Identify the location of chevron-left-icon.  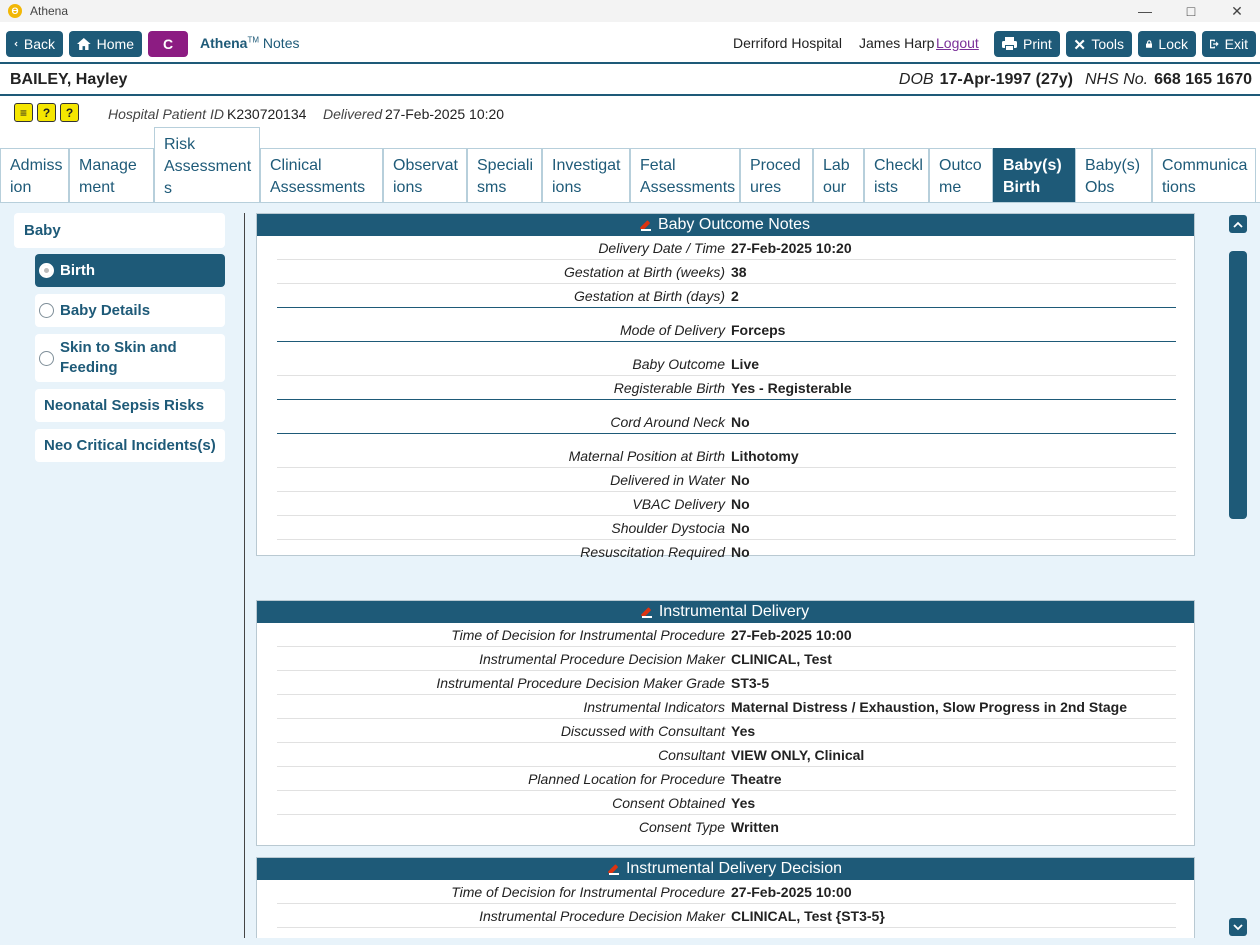
(16, 44).